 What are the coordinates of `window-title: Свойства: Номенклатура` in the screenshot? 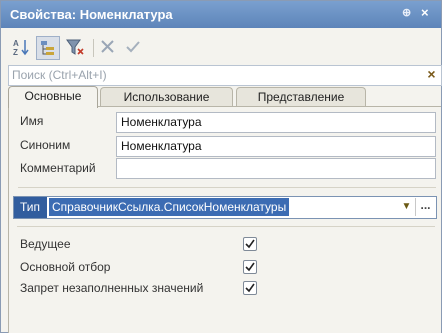 It's located at (91, 14).